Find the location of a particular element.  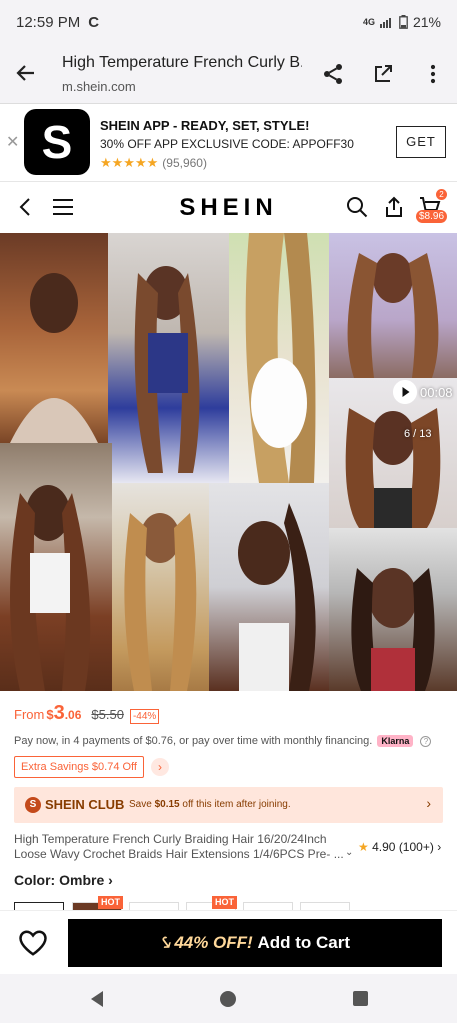

price-whole: 3 is located at coordinates (59, 713).